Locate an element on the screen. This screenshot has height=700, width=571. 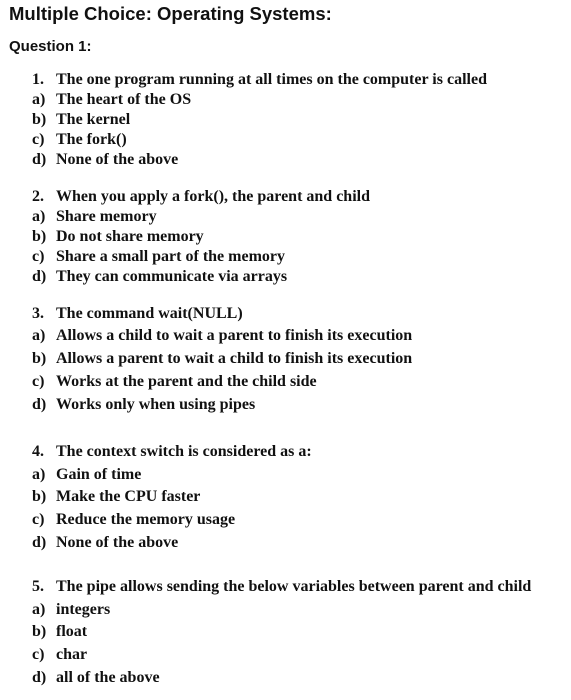
option-b: b) The kernel is located at coordinates (259, 120).